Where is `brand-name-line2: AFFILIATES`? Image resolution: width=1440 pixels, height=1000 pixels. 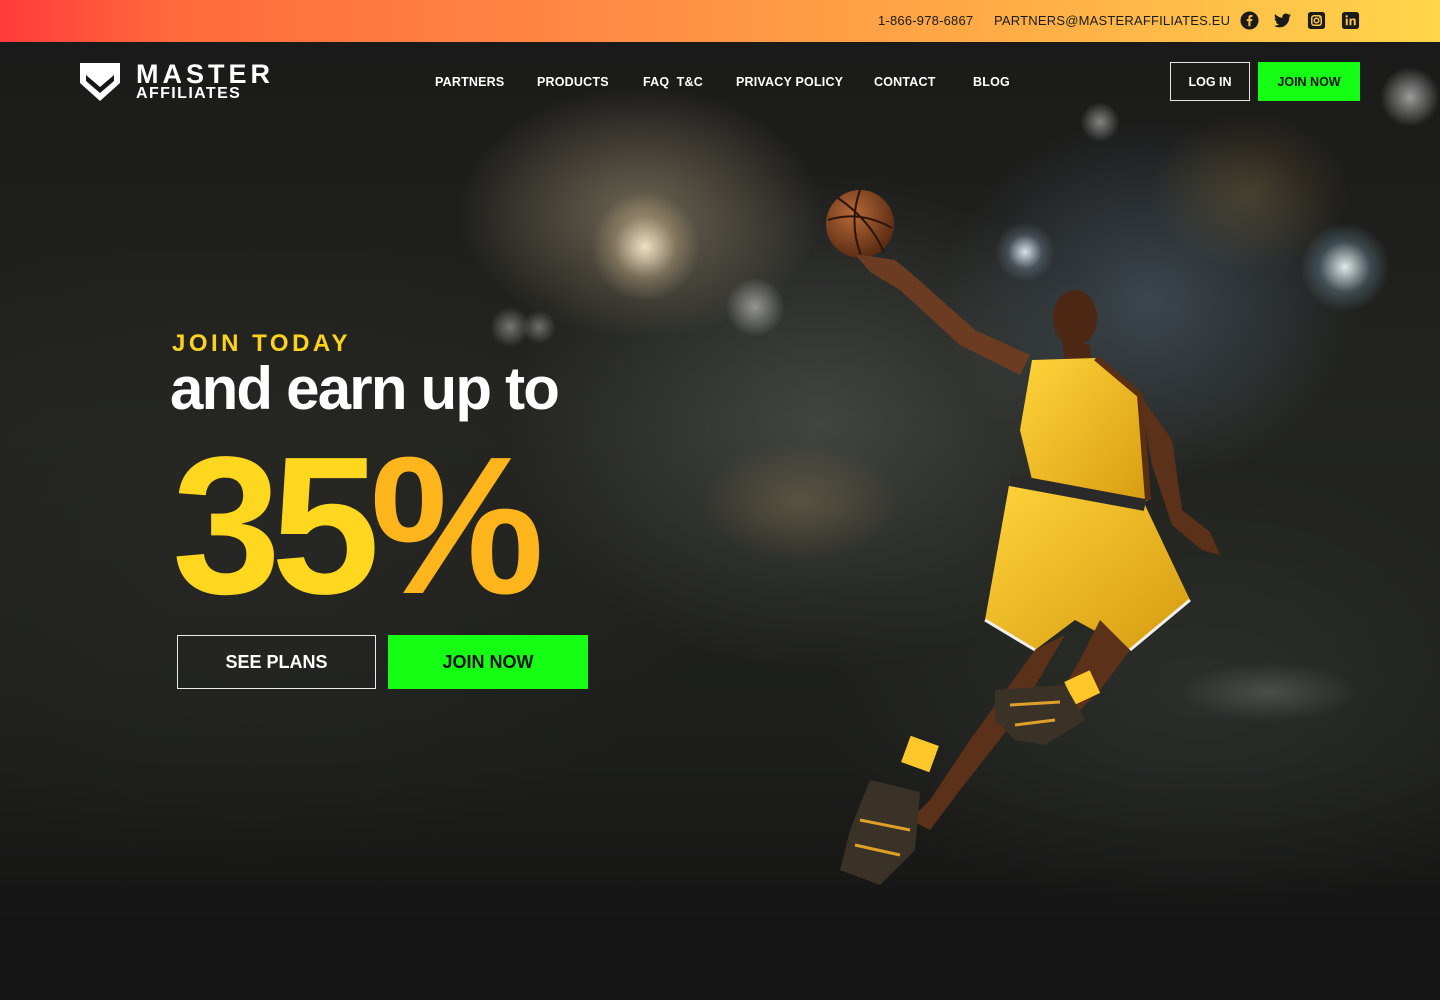
brand-name-line2: AFFILIATES is located at coordinates (189, 93).